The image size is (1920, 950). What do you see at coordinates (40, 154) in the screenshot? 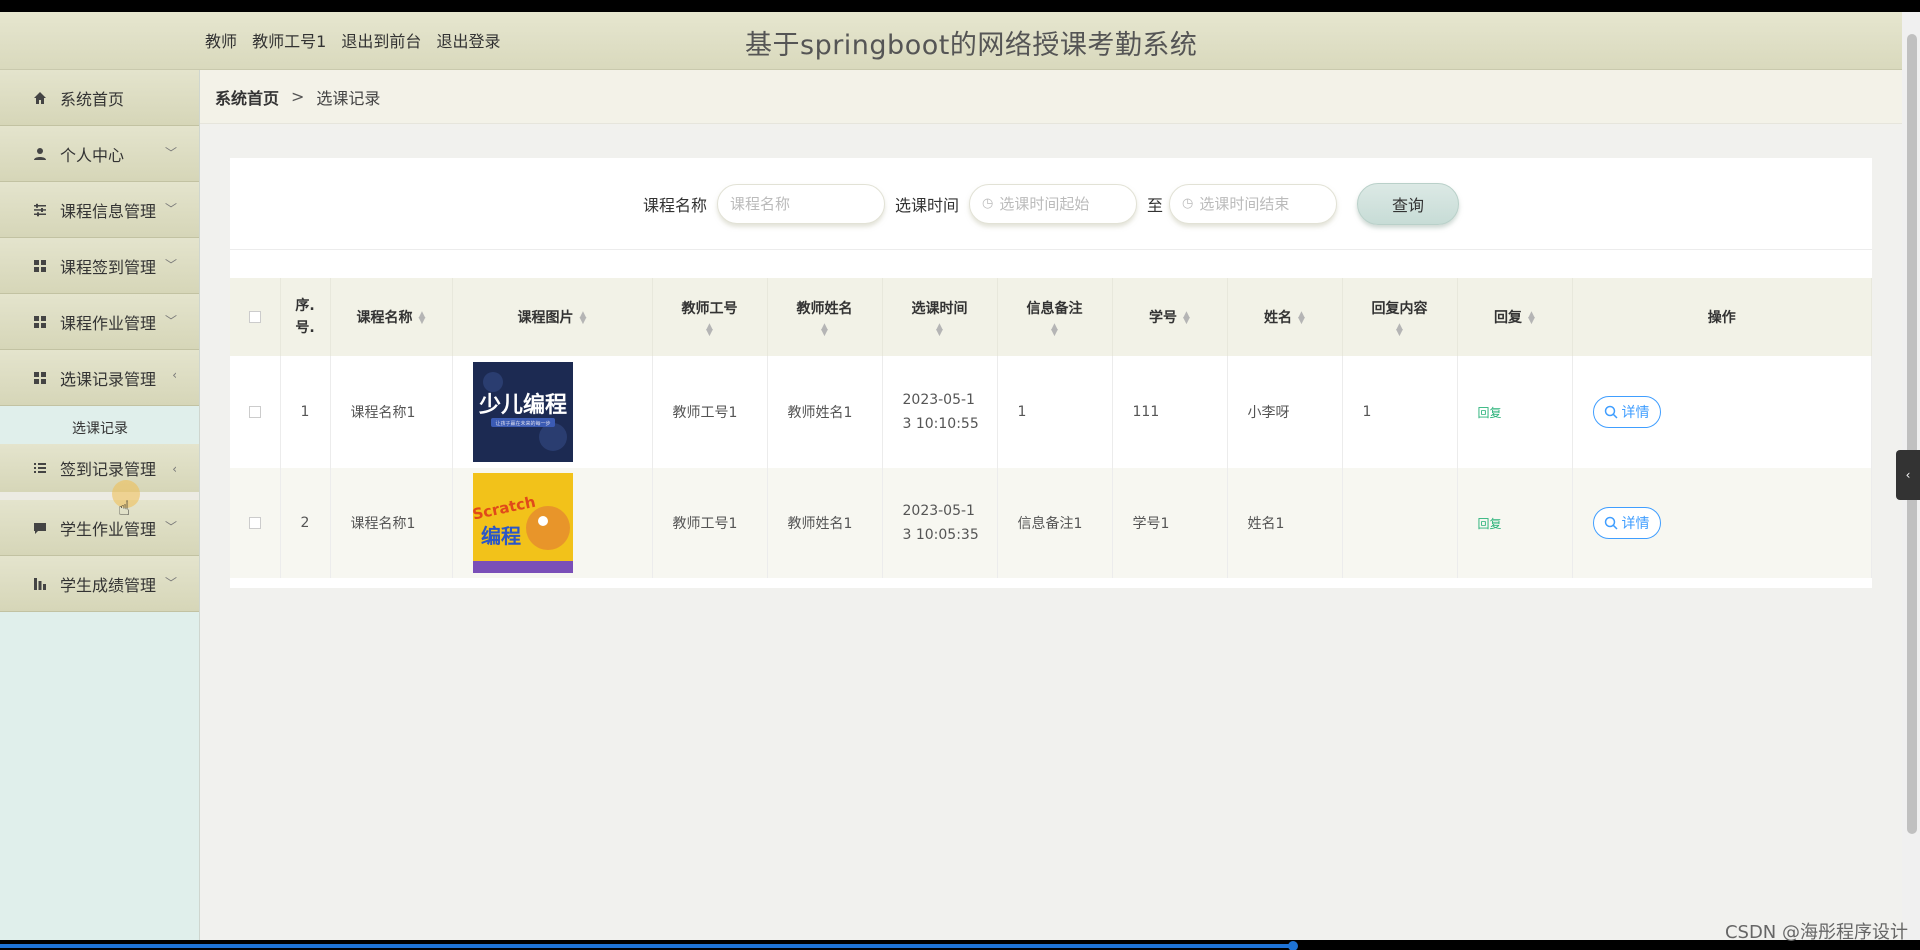
I see `user-icon` at bounding box center [40, 154].